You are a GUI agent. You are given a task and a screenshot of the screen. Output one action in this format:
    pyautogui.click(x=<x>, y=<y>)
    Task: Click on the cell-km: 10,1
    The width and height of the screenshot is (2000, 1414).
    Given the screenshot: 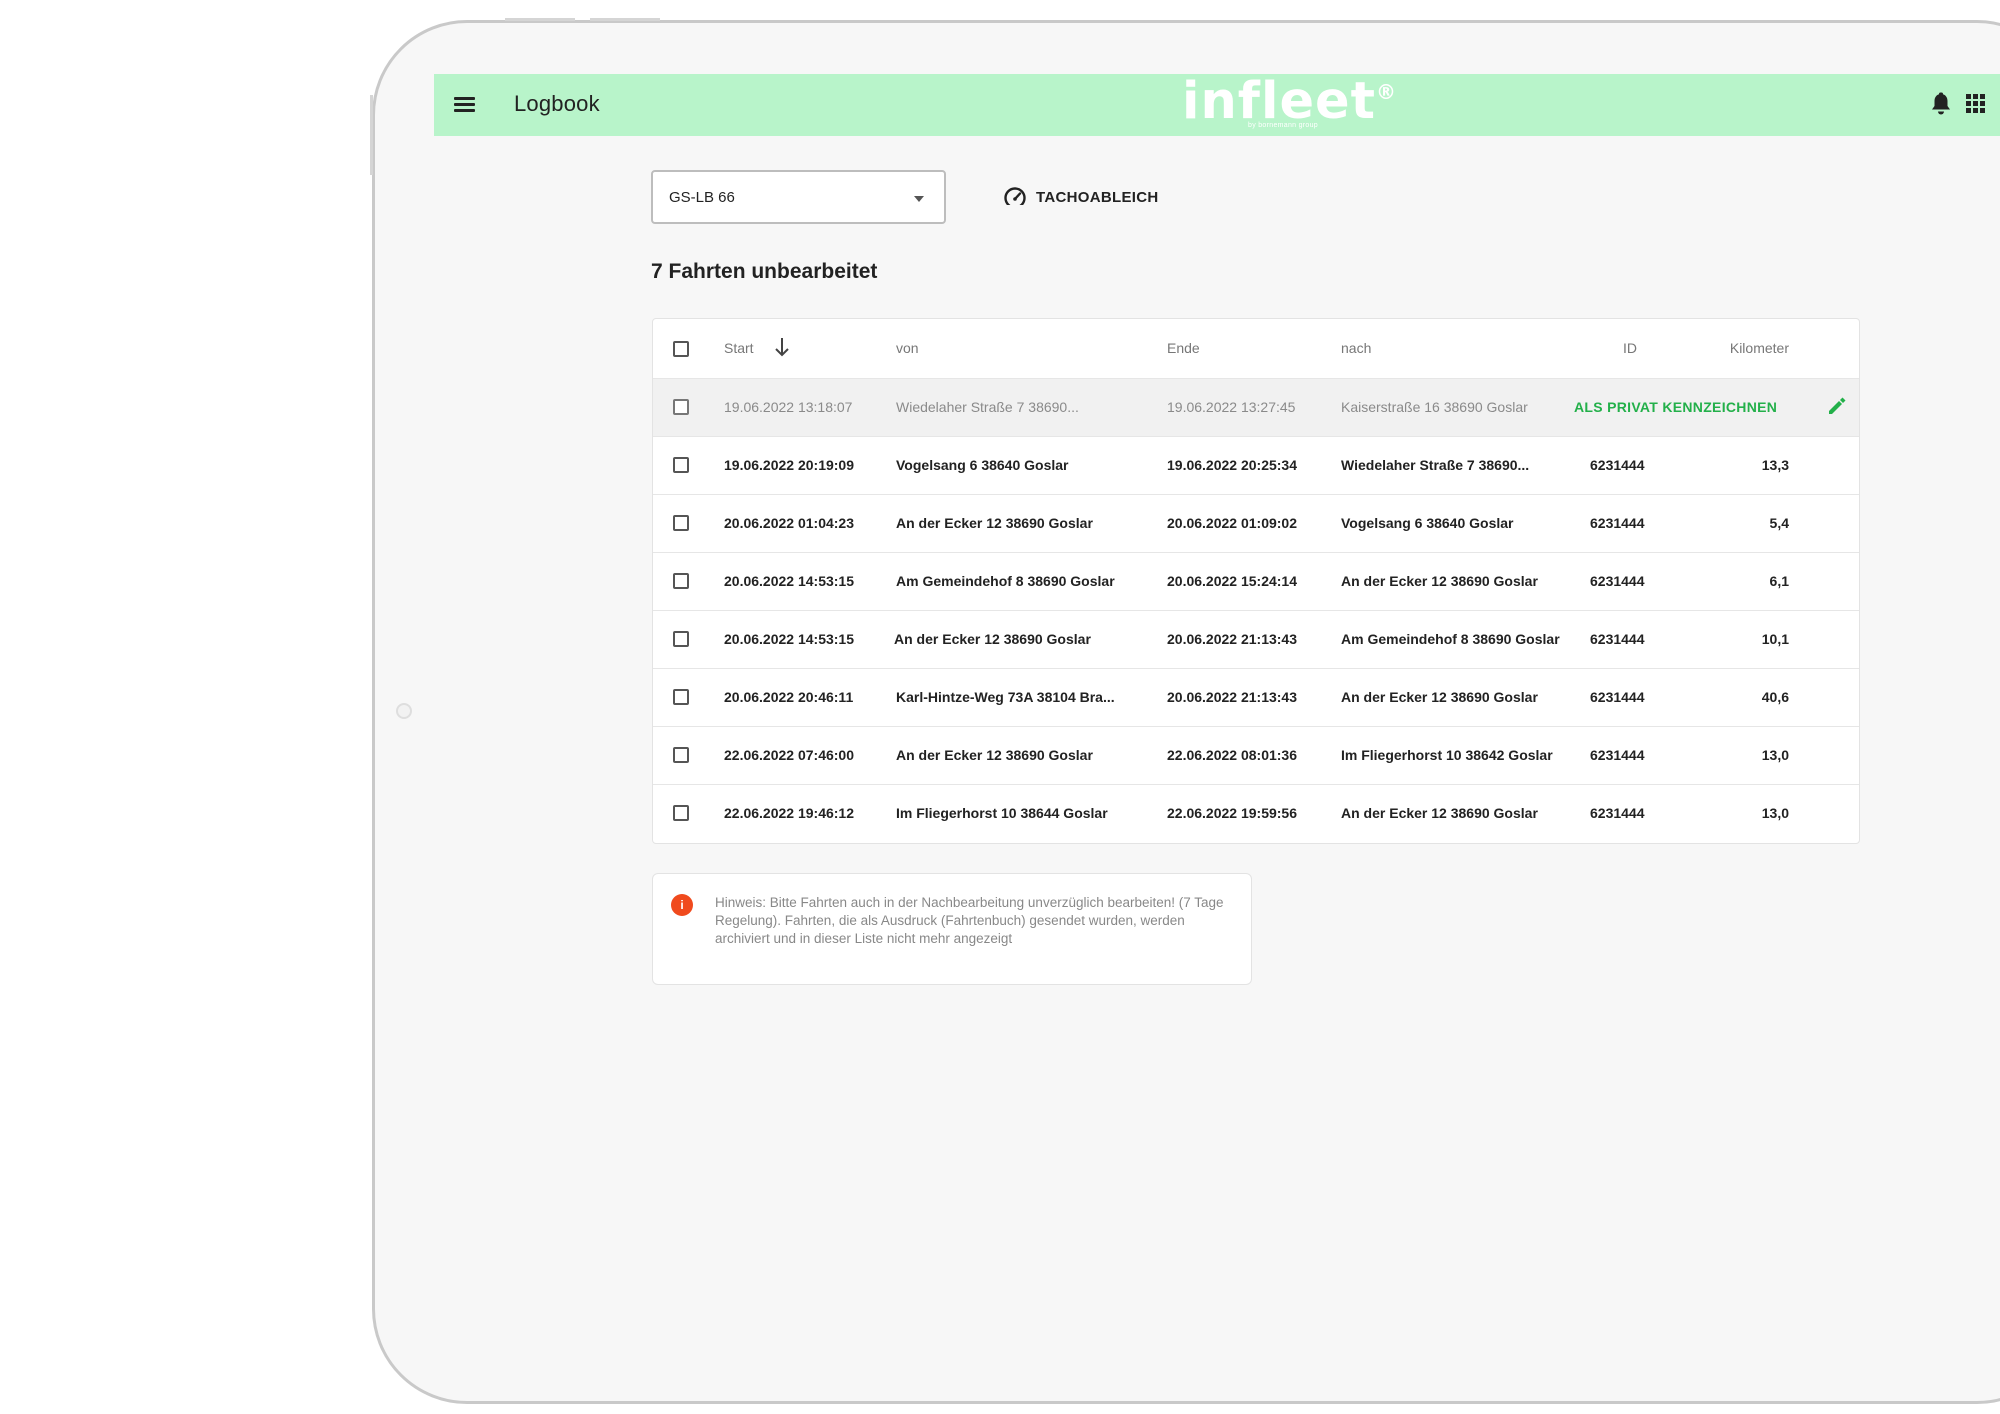 What is the action you would take?
    pyautogui.click(x=1775, y=639)
    